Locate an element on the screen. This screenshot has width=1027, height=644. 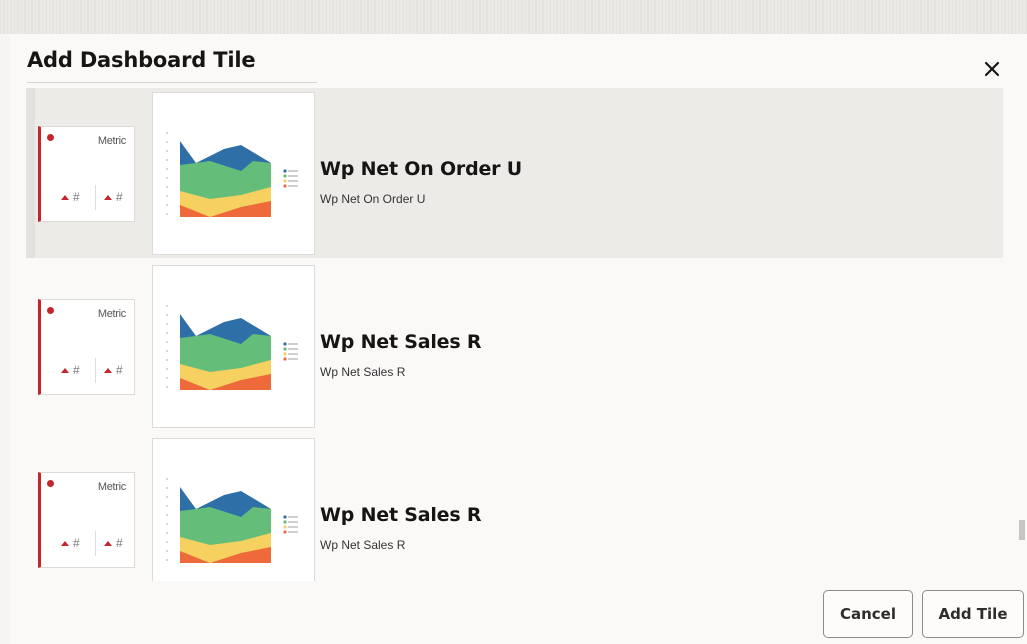
add-tile-button: Add Tile is located at coordinates (973, 614).